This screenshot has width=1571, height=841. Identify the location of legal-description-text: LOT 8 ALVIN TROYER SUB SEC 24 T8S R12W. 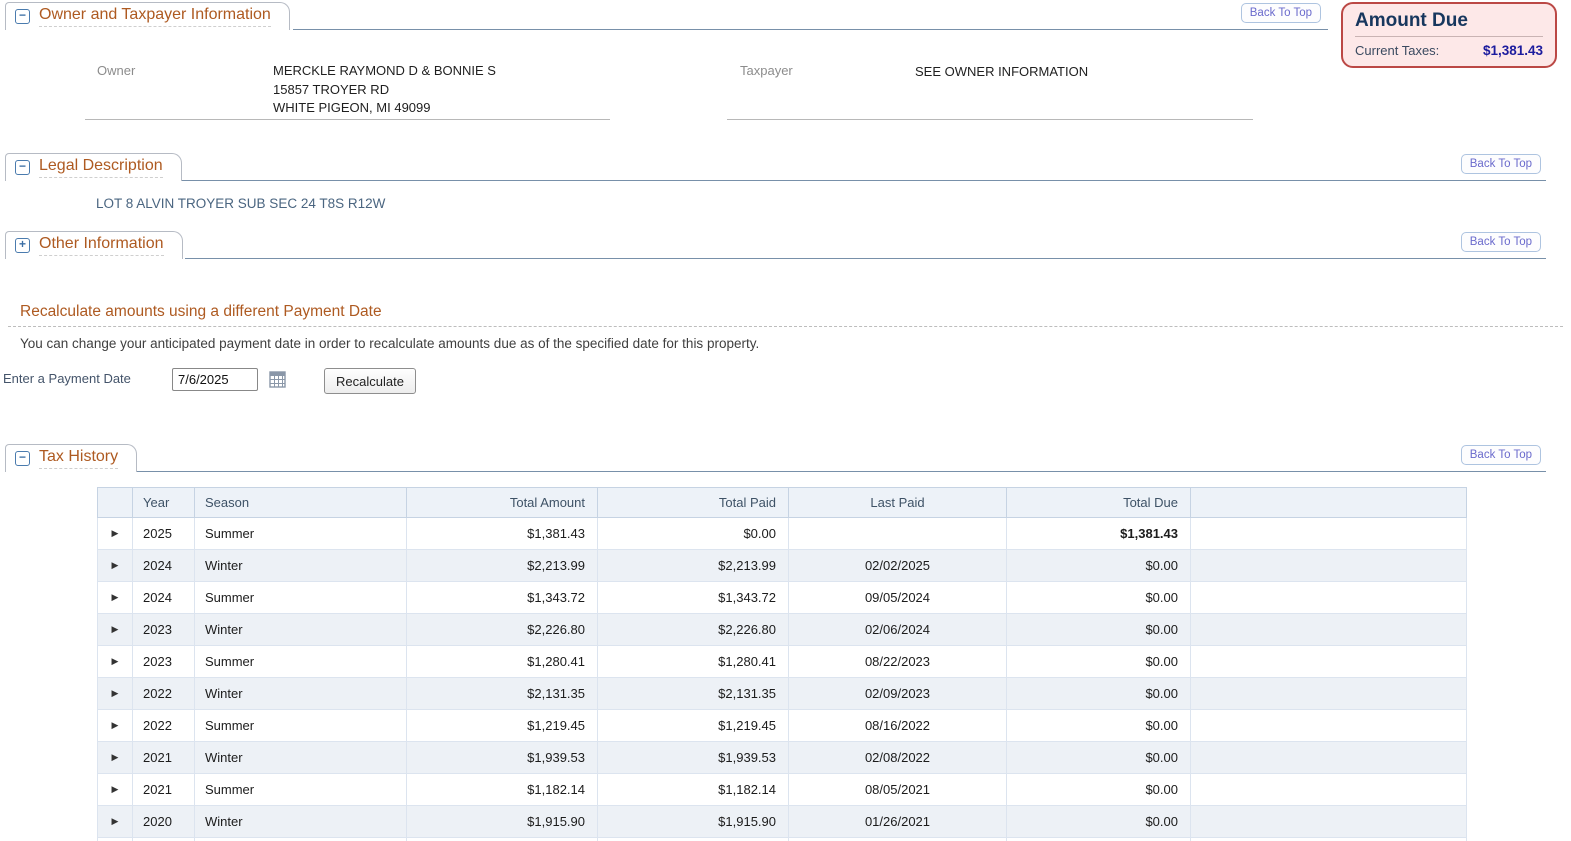
(241, 203).